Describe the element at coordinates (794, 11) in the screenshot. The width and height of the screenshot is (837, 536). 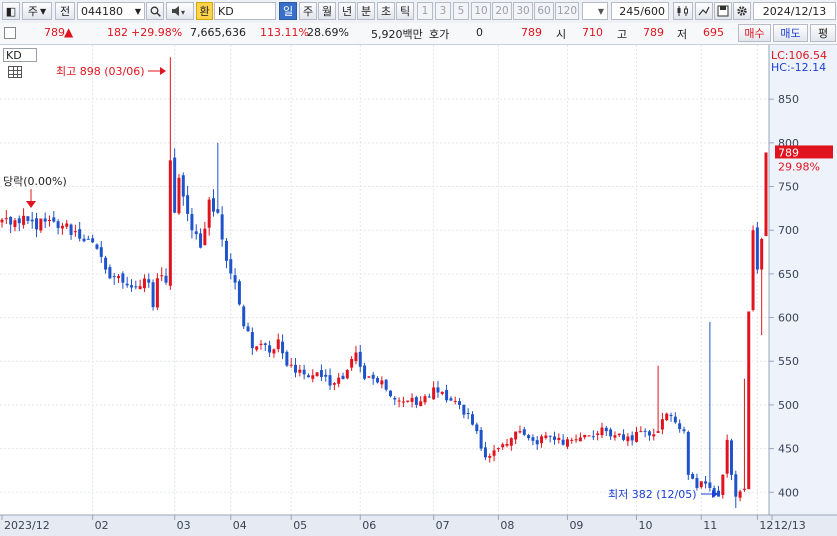
I see `date-input: 2024/12/13` at that location.